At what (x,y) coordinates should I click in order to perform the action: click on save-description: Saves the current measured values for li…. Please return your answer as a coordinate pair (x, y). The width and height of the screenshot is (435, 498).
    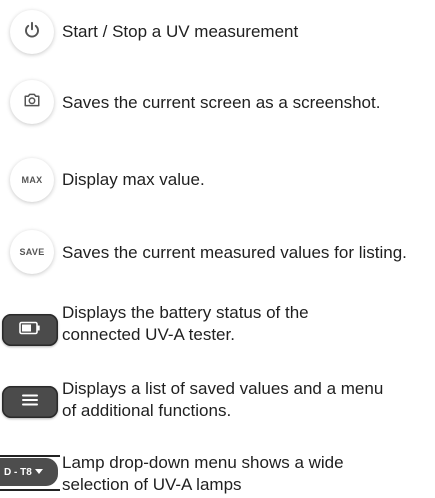
    Looking at the image, I should click on (234, 252).